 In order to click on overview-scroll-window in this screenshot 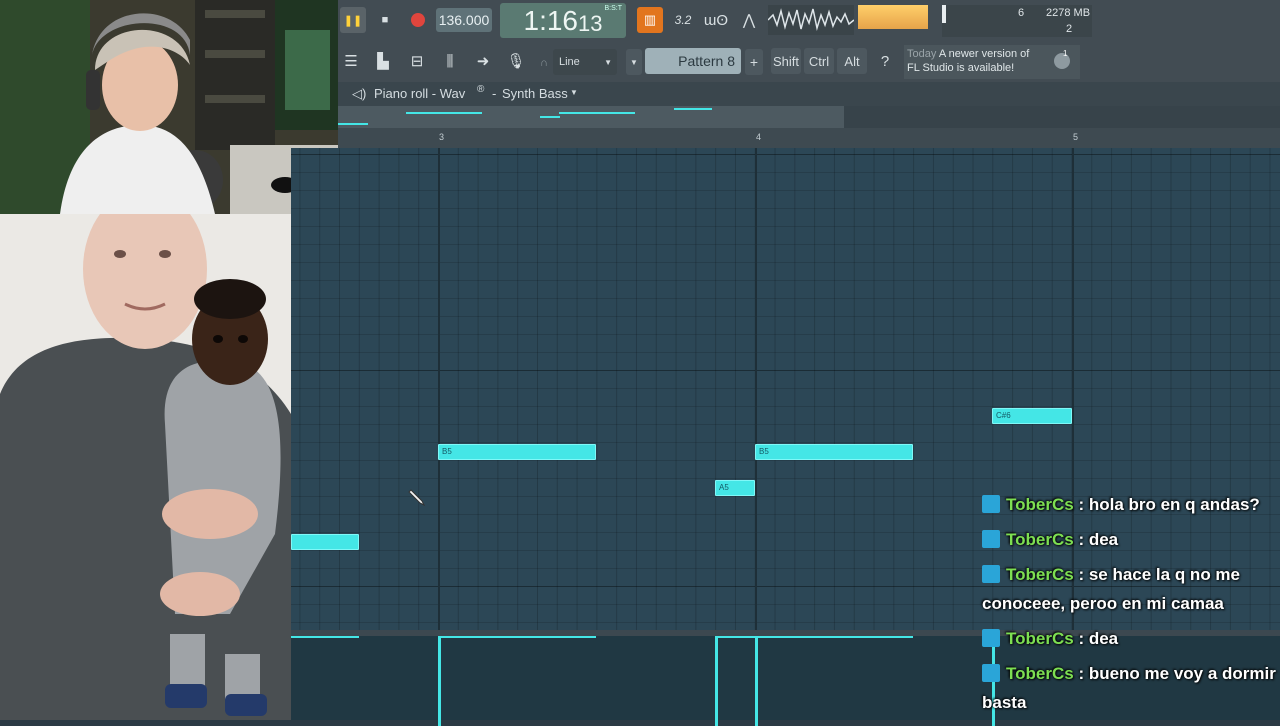, I will do `click(591, 117)`.